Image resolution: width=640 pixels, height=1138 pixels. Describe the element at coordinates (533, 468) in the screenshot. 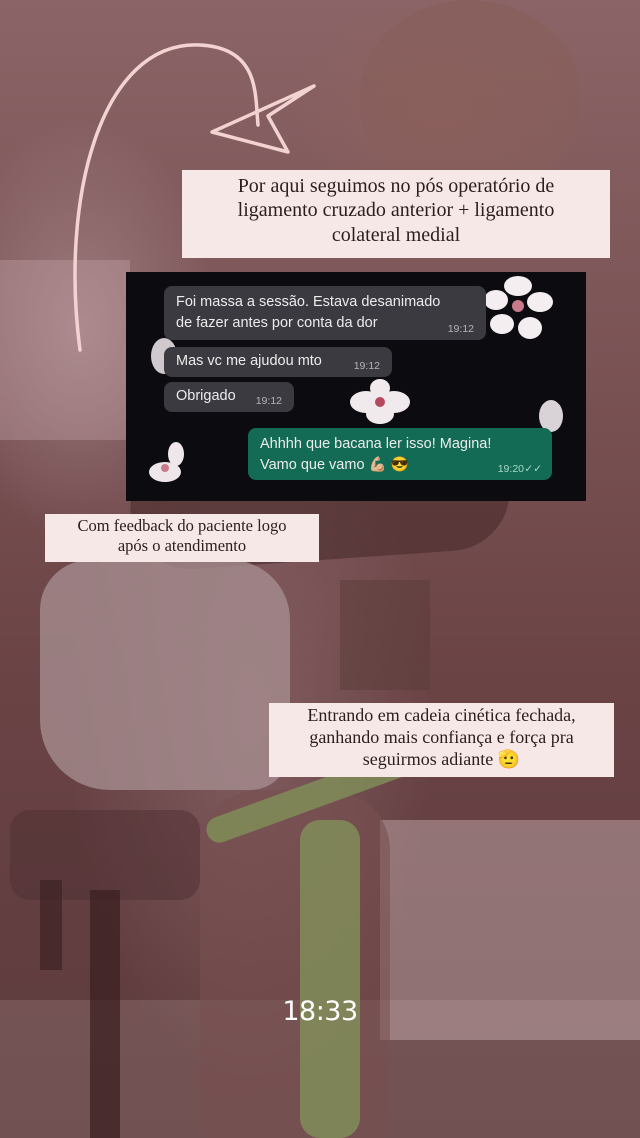

I see `read-ticks-icon: ✓✓` at that location.